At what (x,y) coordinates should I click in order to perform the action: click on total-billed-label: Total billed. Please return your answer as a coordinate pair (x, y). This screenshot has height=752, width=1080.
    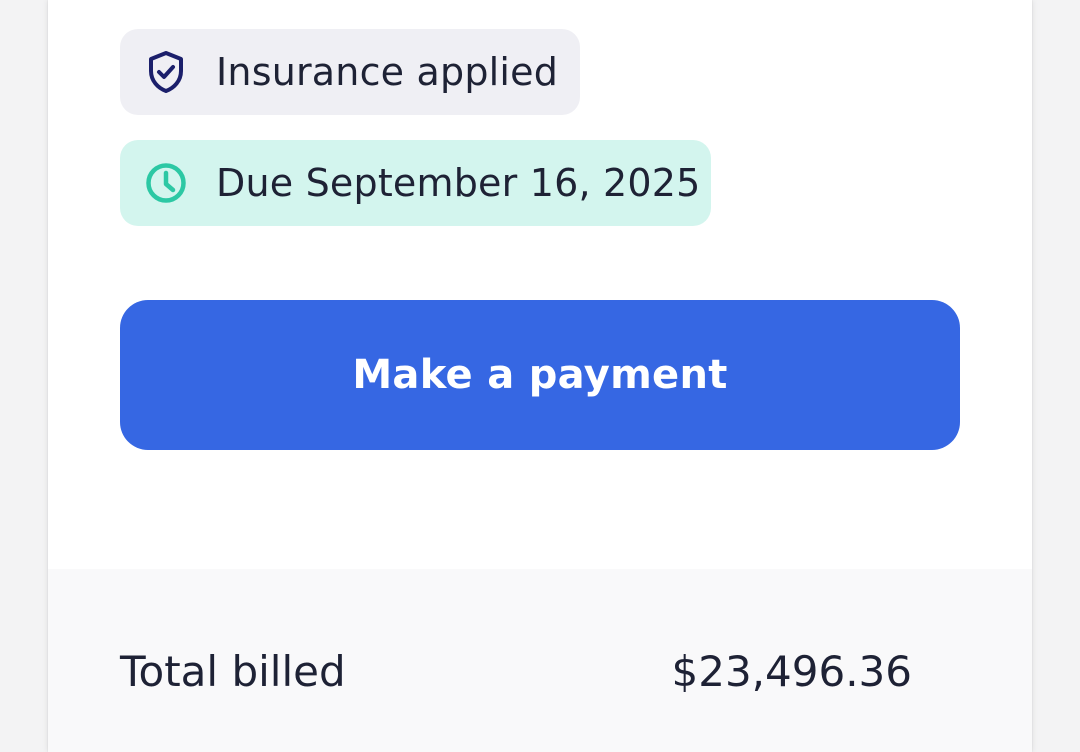
    Looking at the image, I should click on (233, 671).